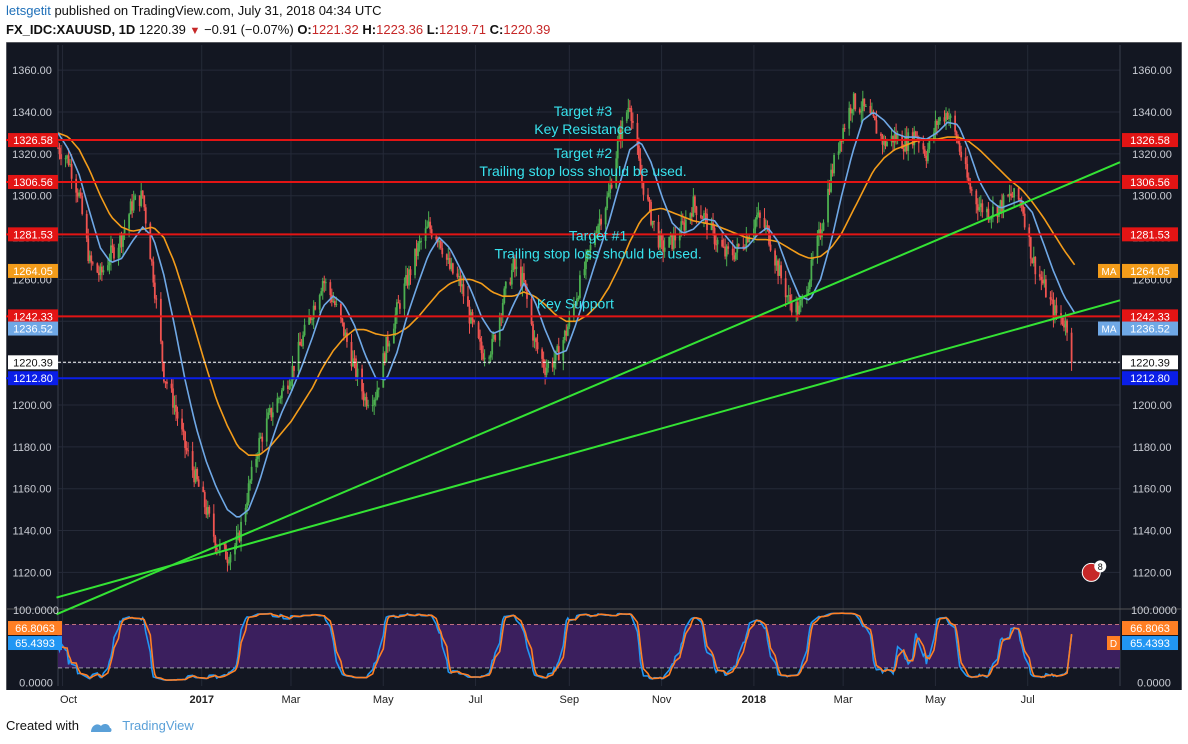 Image resolution: width=1188 pixels, height=744 pixels. What do you see at coordinates (1154, 683) in the screenshot?
I see `osc-tick-right: 0.0000` at bounding box center [1154, 683].